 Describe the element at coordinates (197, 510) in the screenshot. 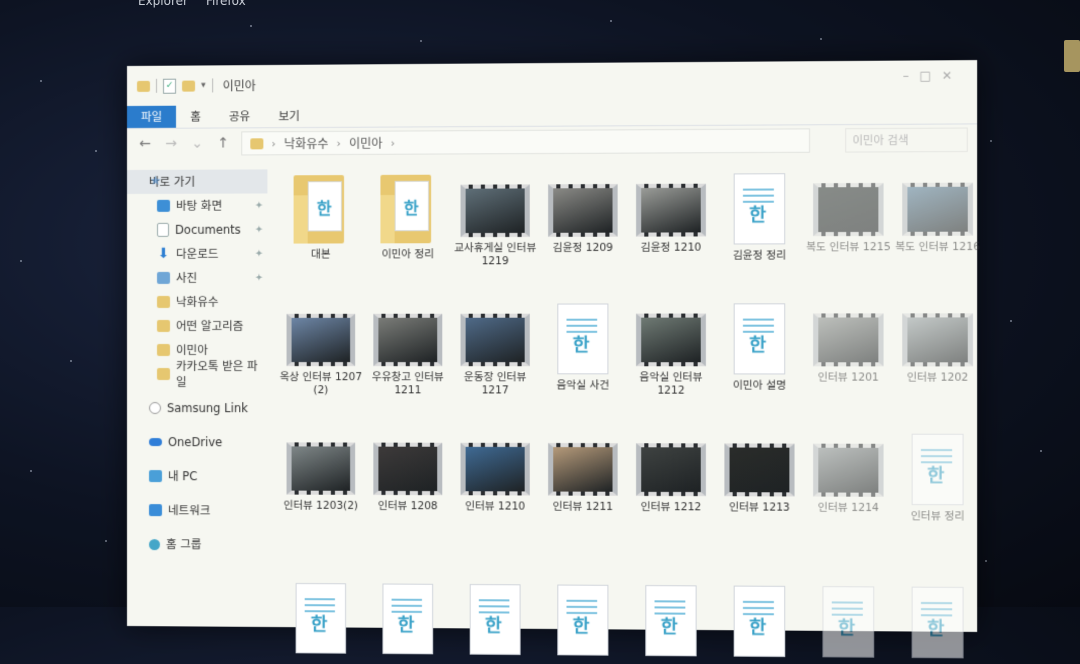

I see `sidebar-item-network: 네트워크` at that location.